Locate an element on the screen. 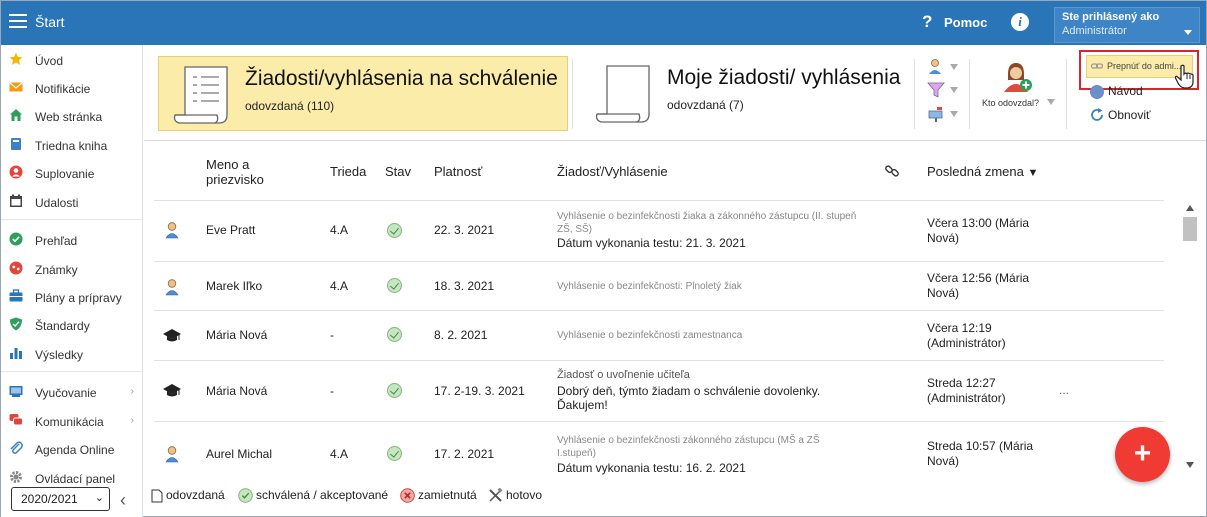 The height and width of the screenshot is (517, 1207). chevron-right-icon: › is located at coordinates (132, 420).